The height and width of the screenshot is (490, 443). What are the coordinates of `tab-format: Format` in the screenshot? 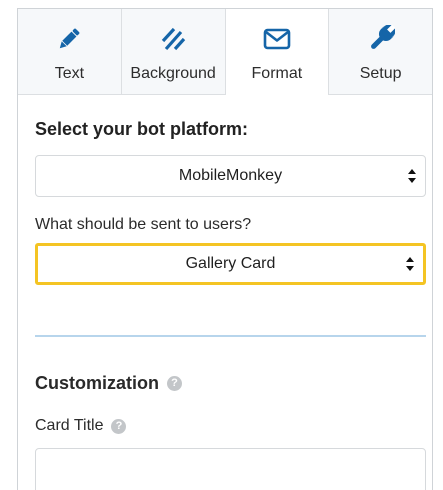 It's located at (277, 52).